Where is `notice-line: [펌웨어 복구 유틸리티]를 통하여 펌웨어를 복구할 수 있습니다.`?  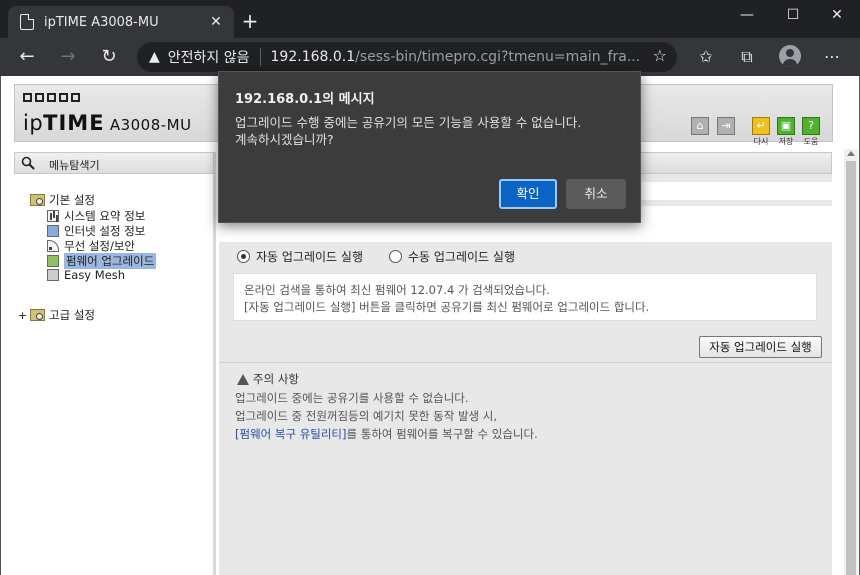
notice-line: [펌웨어 복구 유틸리티]를 통하여 펌웨어를 복구할 수 있습니다. is located at coordinates (386, 434).